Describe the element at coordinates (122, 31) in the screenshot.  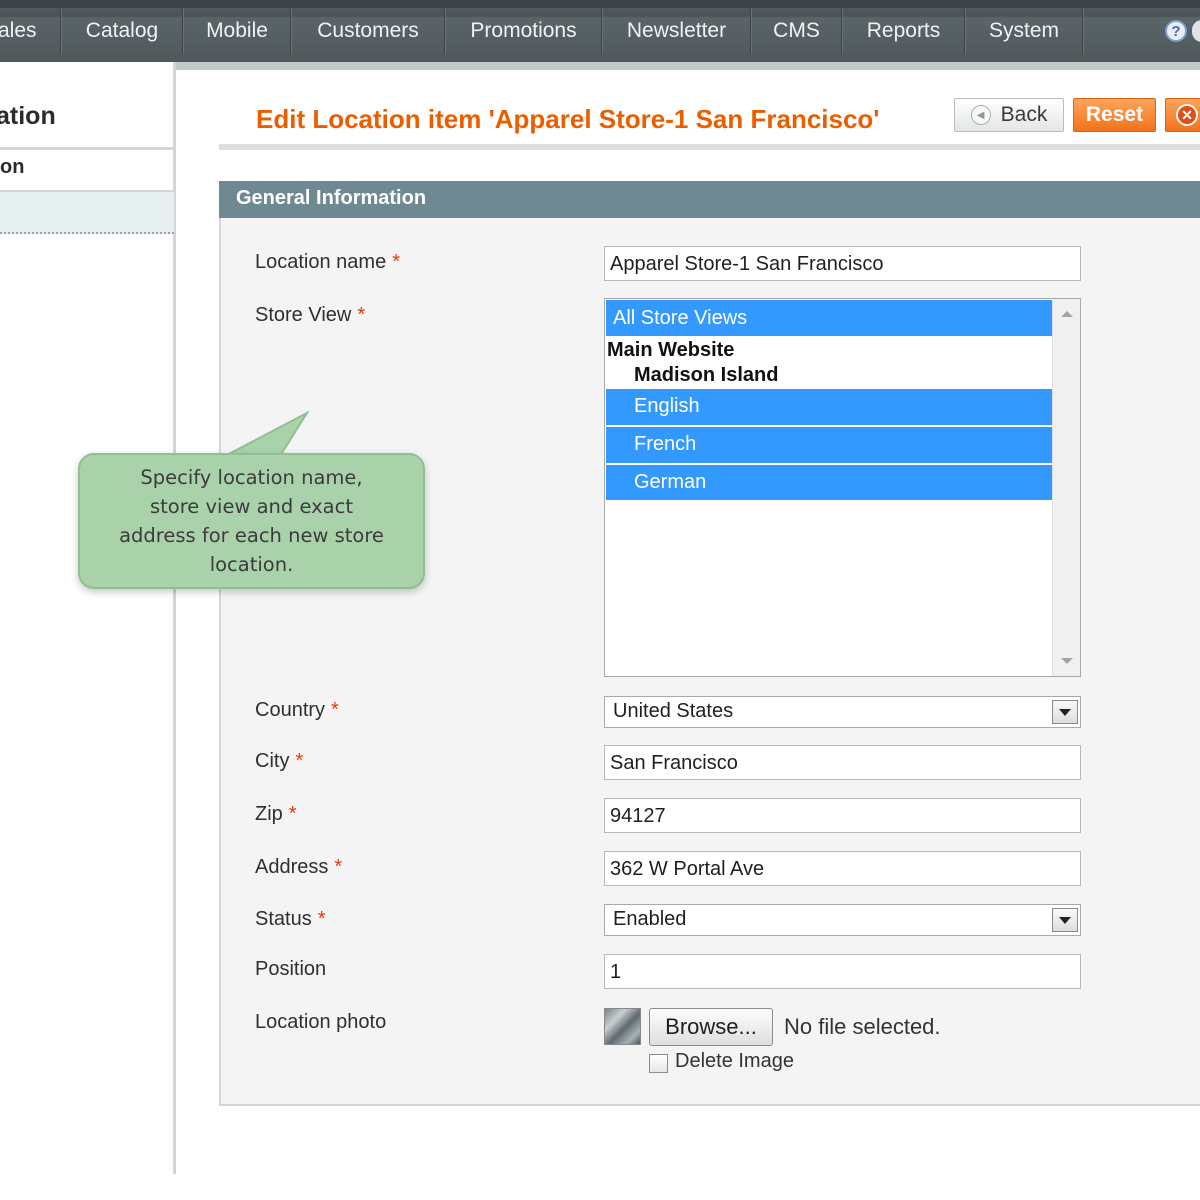
I see `nav-item-catalog: Catalog` at that location.